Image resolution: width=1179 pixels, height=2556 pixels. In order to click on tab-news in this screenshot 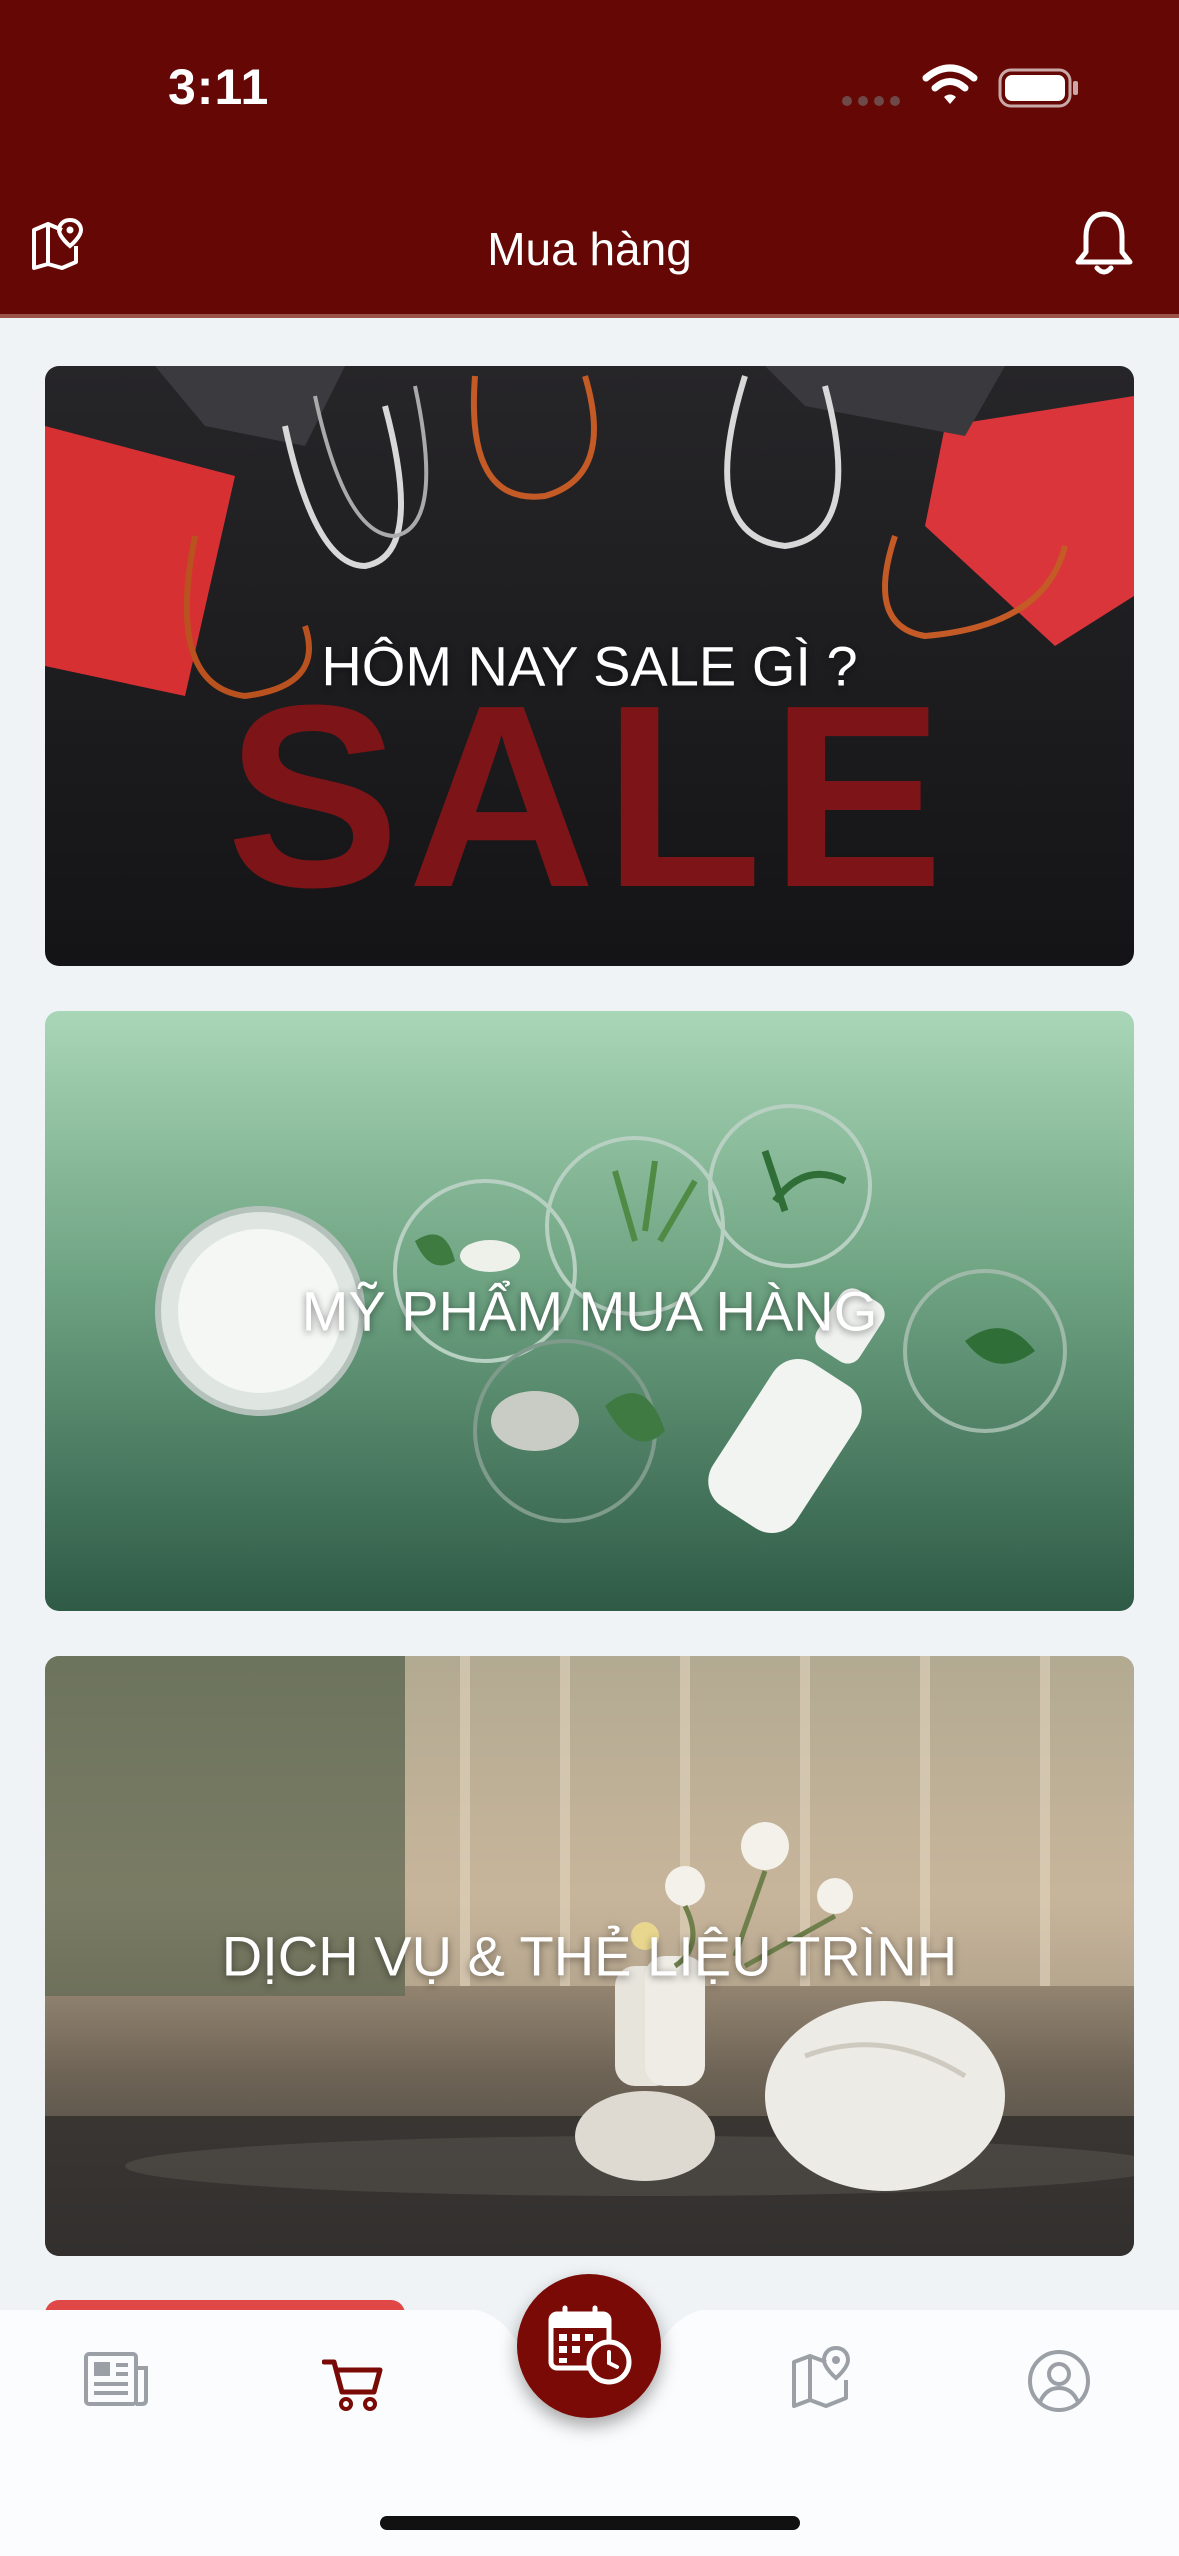, I will do `click(116, 2381)`.